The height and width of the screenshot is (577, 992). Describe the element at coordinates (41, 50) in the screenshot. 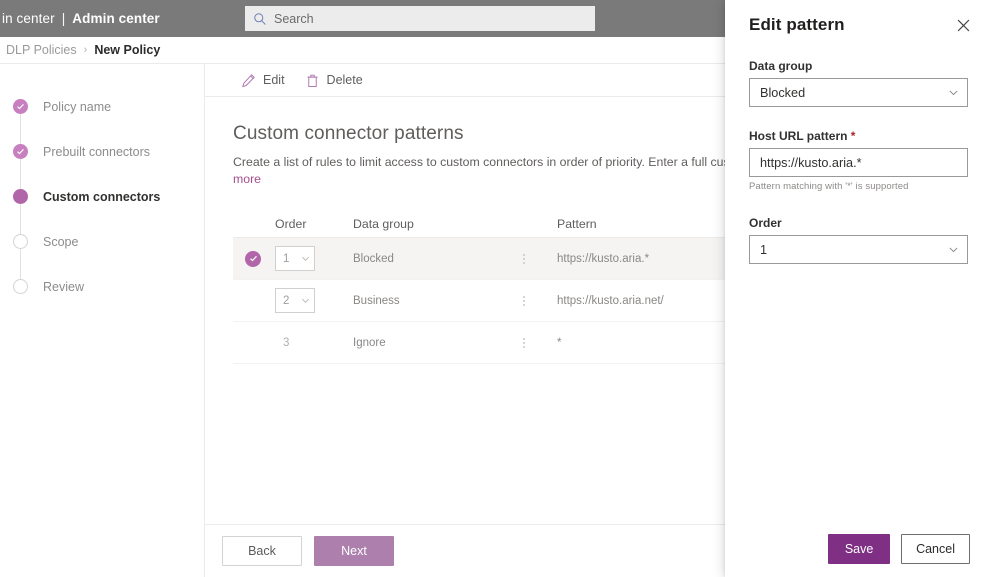

I see `breadcrumb-item-dlp-policies: DLP Policies` at that location.